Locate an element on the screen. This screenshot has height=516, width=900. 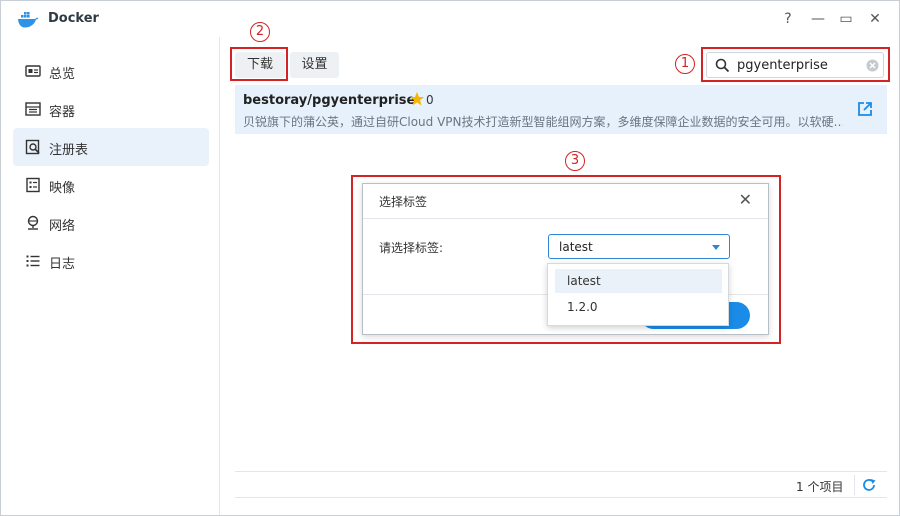
container-icon is located at coordinates (33, 109).